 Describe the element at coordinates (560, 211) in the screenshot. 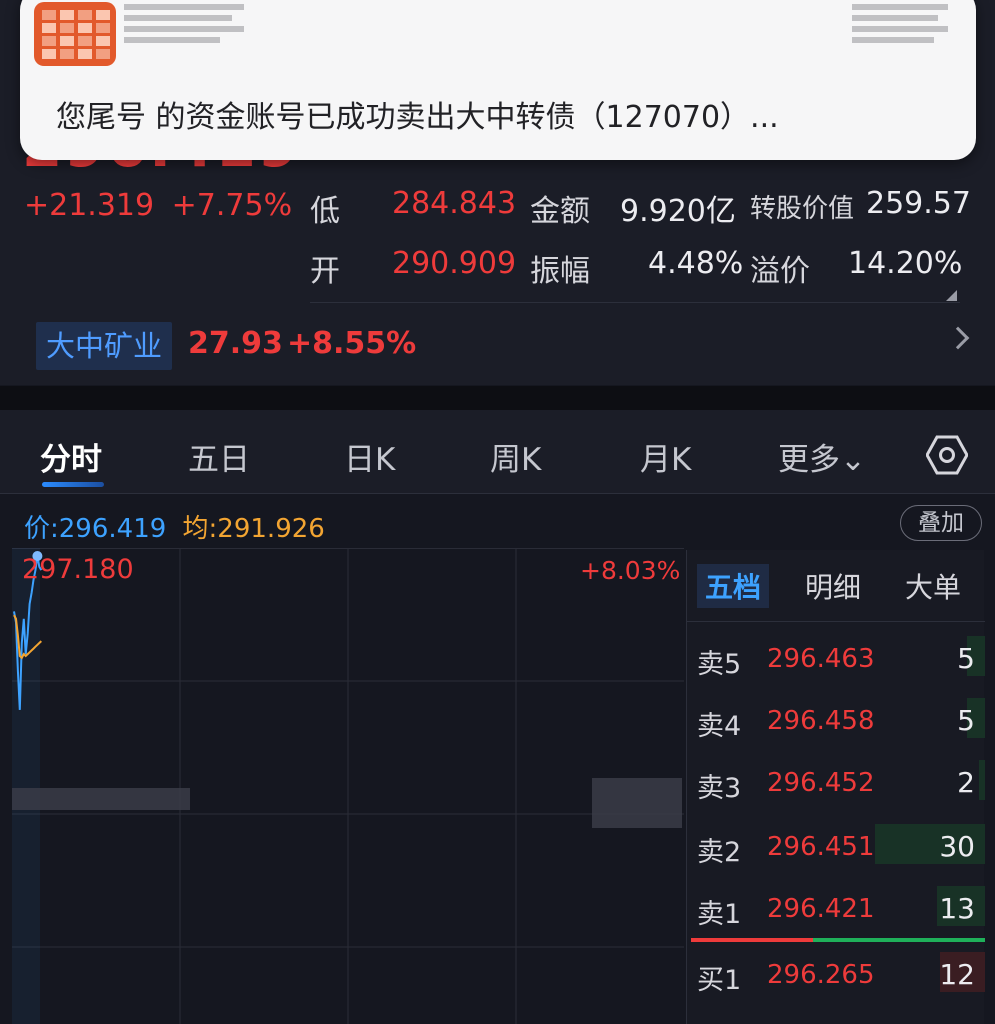

I see `amount-label: 金额` at that location.